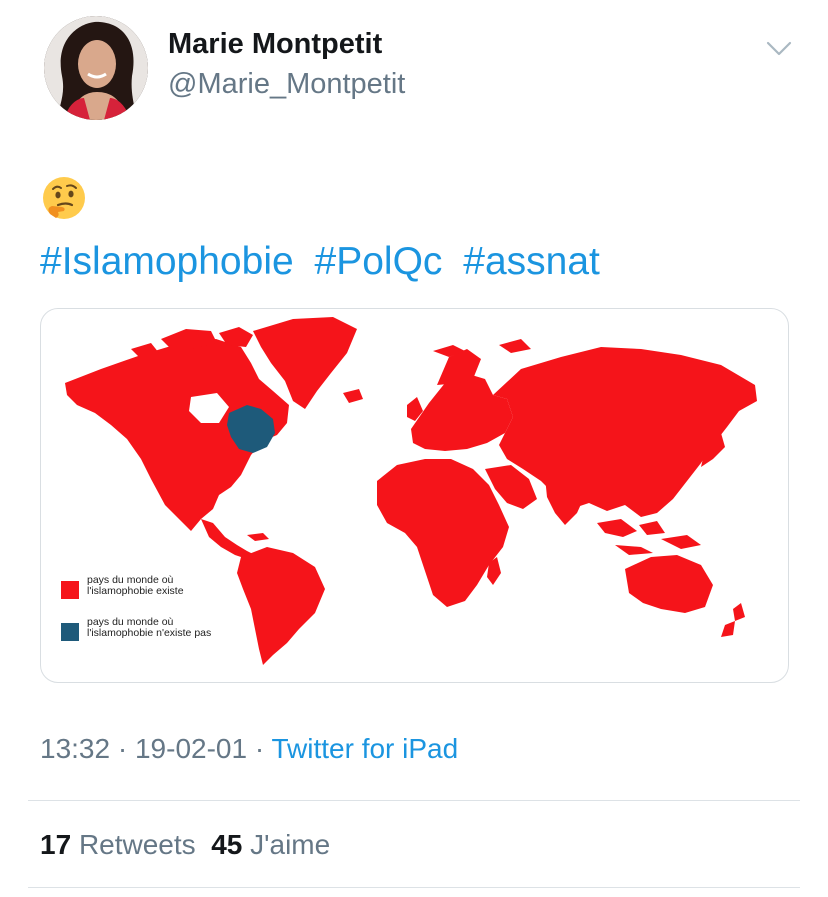  I want to click on legend-swatch-red, so click(70, 590).